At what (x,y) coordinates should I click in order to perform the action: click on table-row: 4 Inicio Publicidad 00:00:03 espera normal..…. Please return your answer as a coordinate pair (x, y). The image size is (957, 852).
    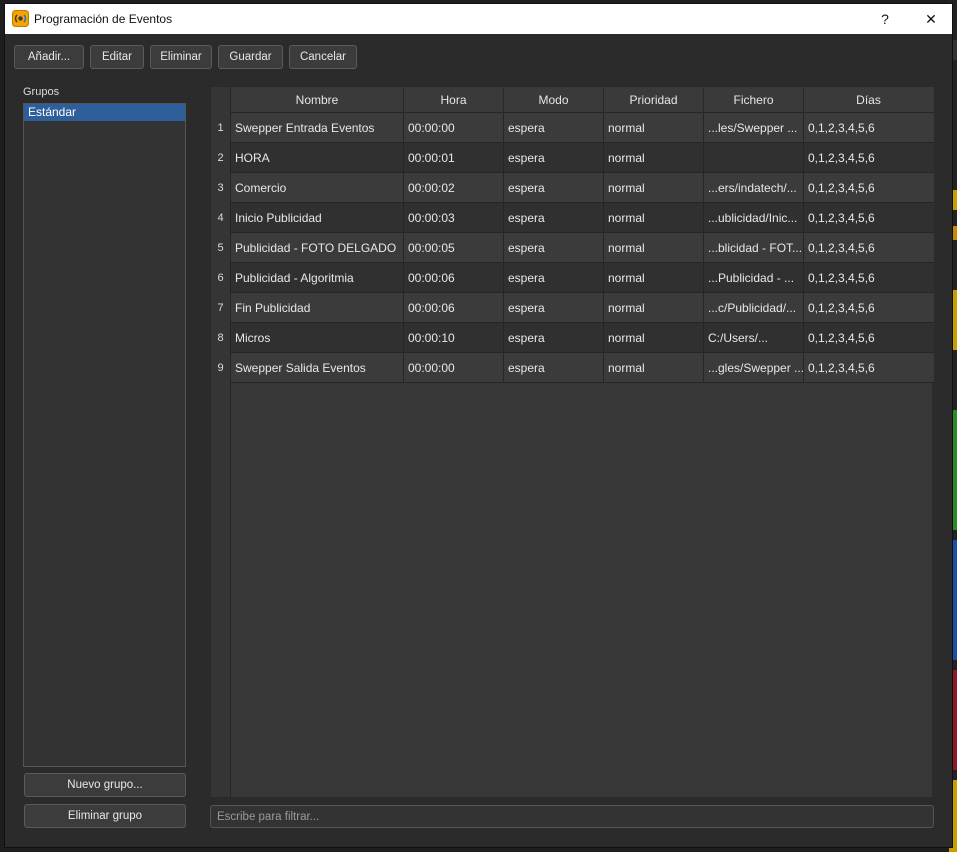
    Looking at the image, I should click on (572, 218).